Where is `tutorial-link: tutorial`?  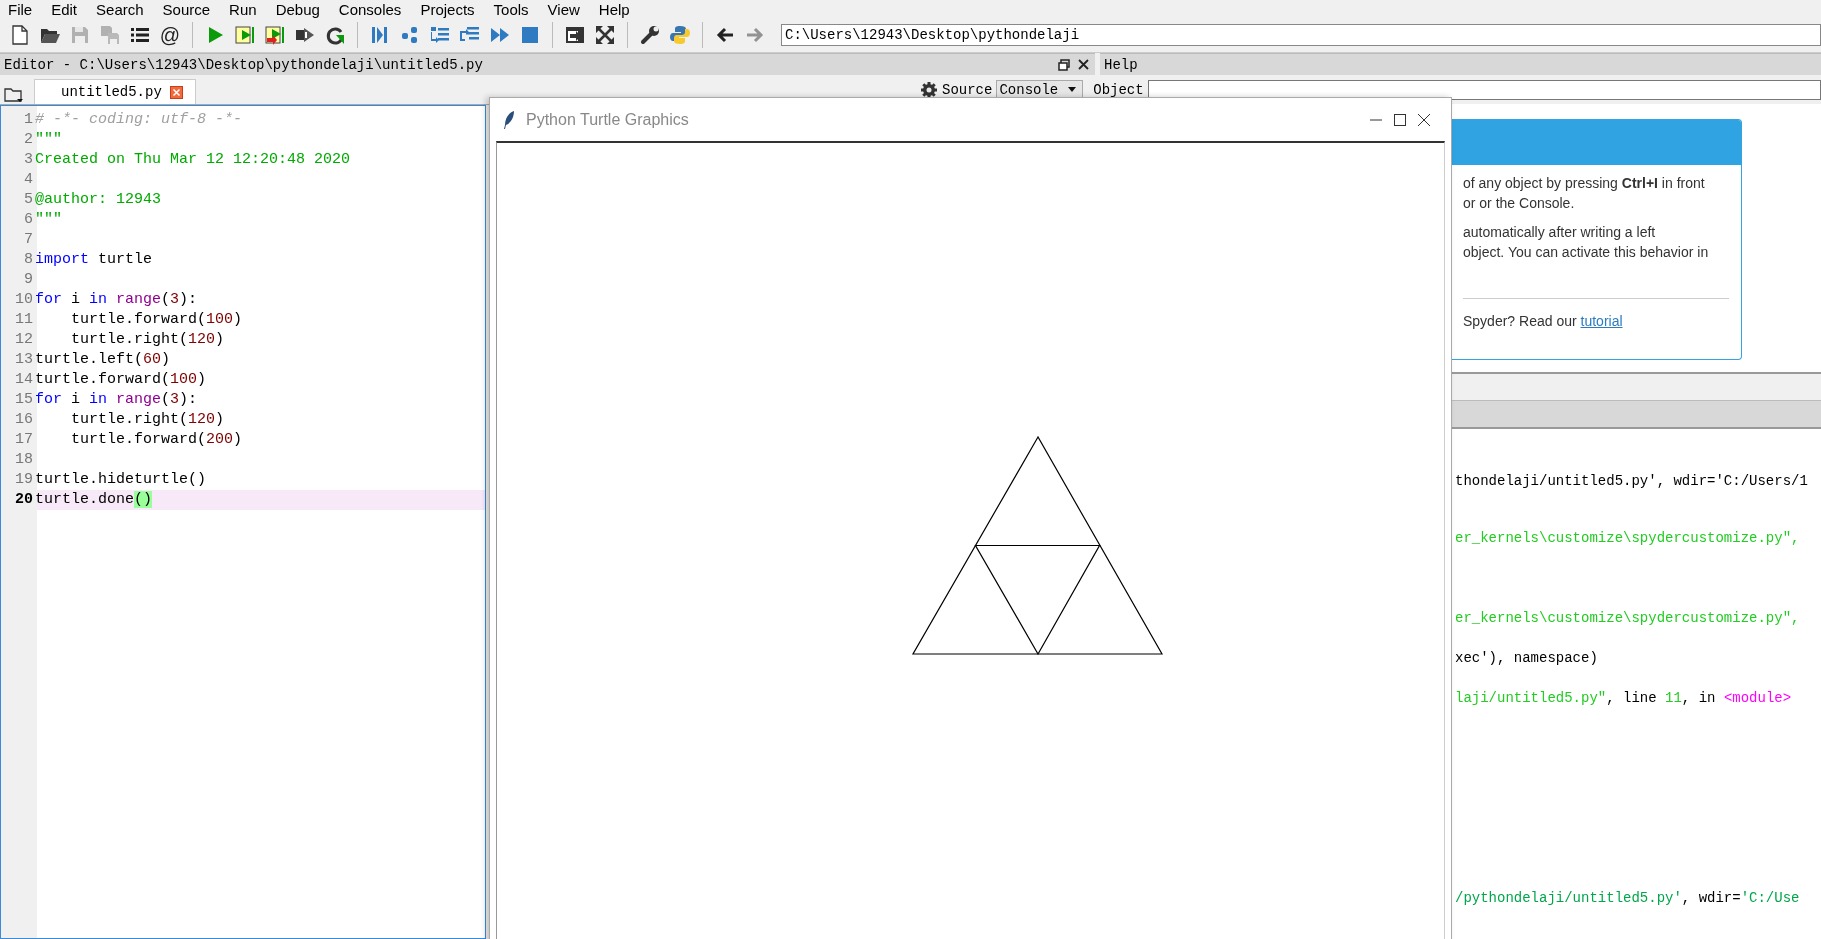 tutorial-link: tutorial is located at coordinates (1601, 321).